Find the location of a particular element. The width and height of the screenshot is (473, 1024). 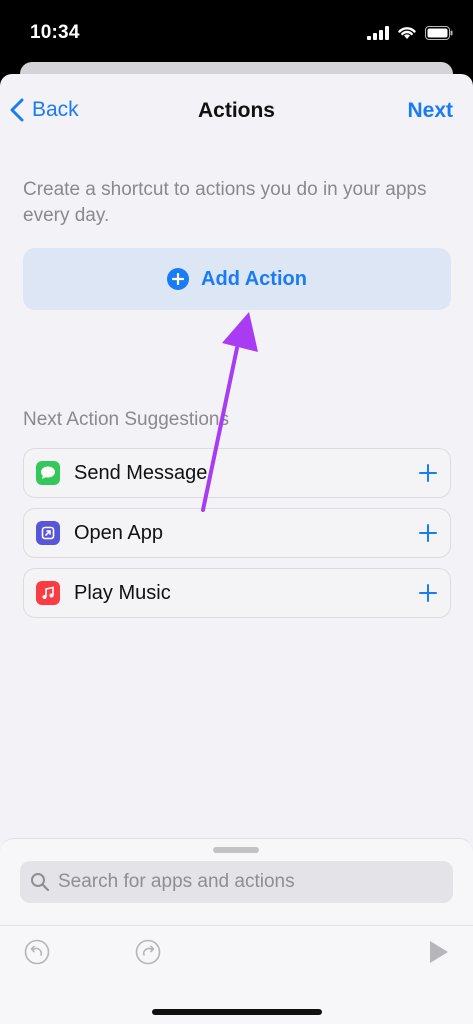

next-button: Next is located at coordinates (430, 111).